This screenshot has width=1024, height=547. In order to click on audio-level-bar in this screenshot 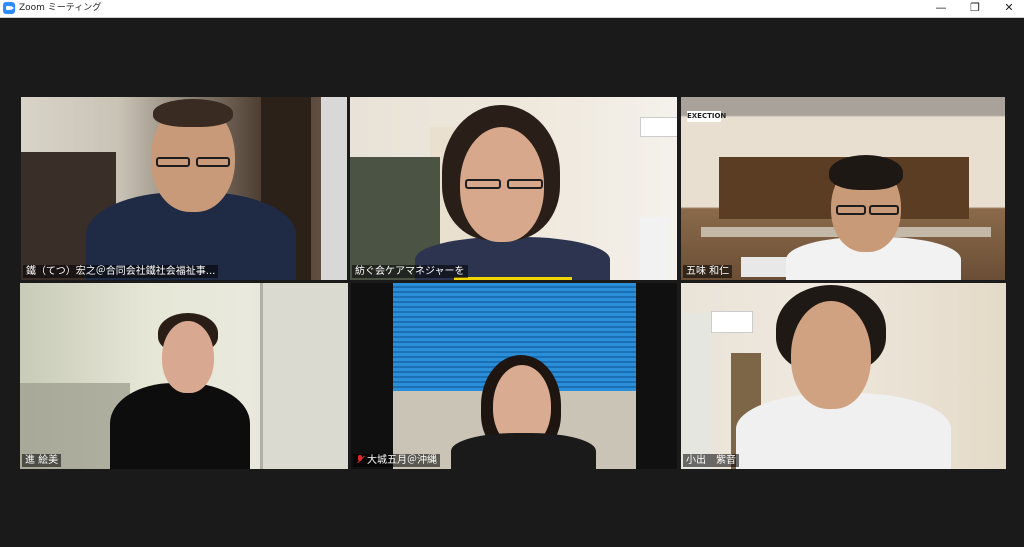, I will do `click(513, 278)`.